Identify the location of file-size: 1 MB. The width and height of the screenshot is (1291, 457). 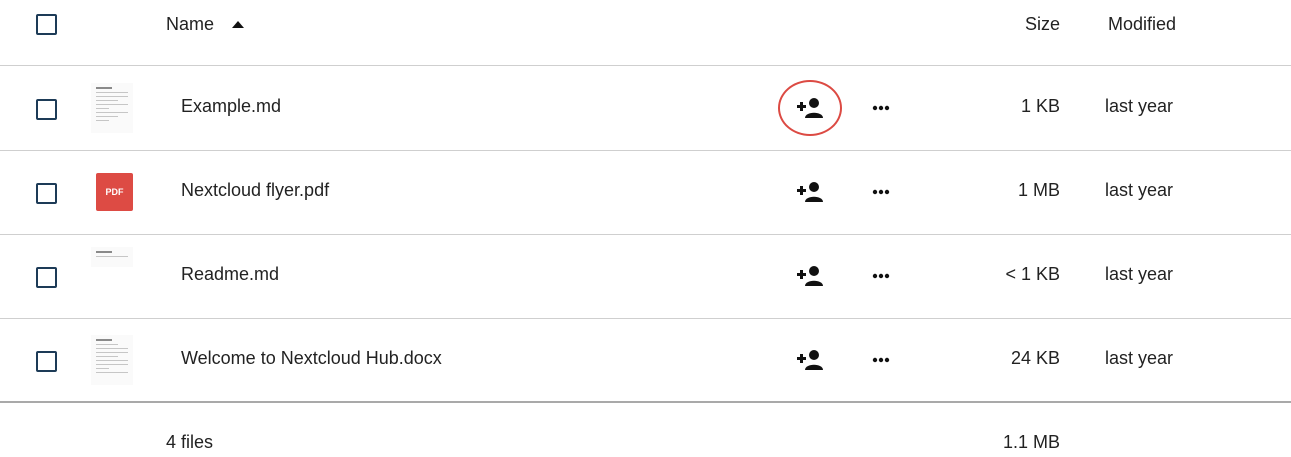
(1038, 190).